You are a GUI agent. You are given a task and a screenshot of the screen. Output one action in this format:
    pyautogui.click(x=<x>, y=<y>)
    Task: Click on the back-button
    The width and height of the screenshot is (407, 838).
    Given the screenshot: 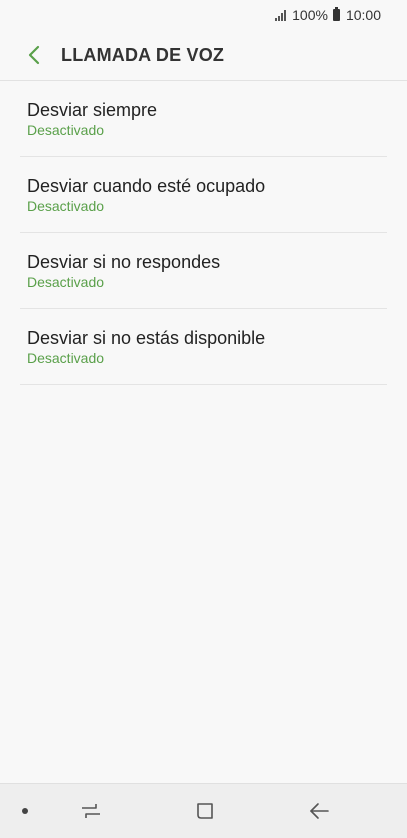 What is the action you would take?
    pyautogui.click(x=34, y=55)
    